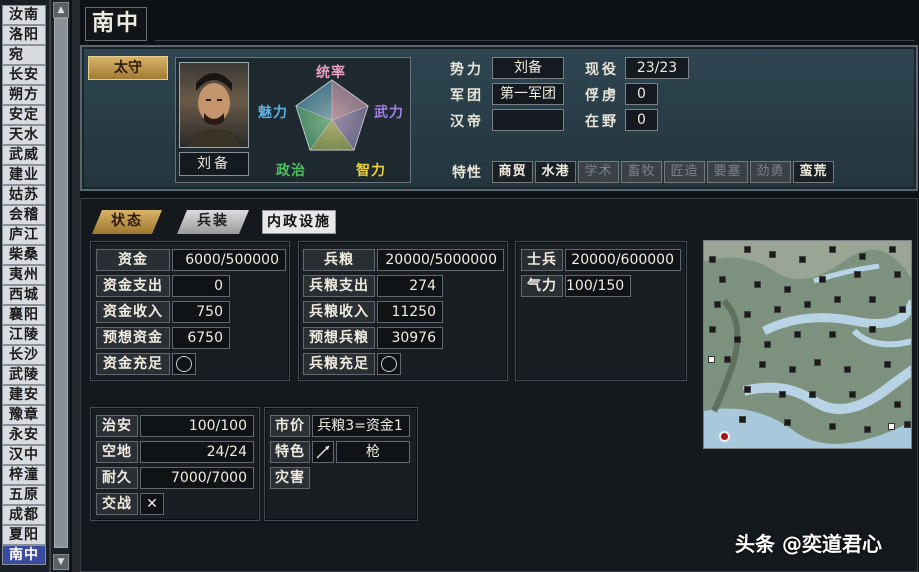 This screenshot has width=919, height=572. Describe the element at coordinates (24, 415) in the screenshot. I see `city-list-item: 豫章` at that location.